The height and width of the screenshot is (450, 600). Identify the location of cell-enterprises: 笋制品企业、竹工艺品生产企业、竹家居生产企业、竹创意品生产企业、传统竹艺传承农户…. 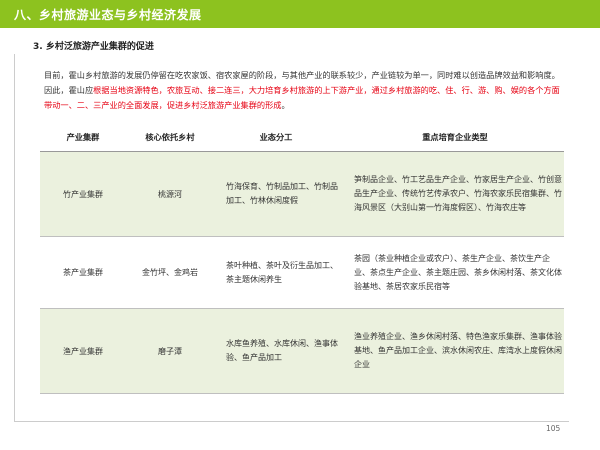
(458, 193).